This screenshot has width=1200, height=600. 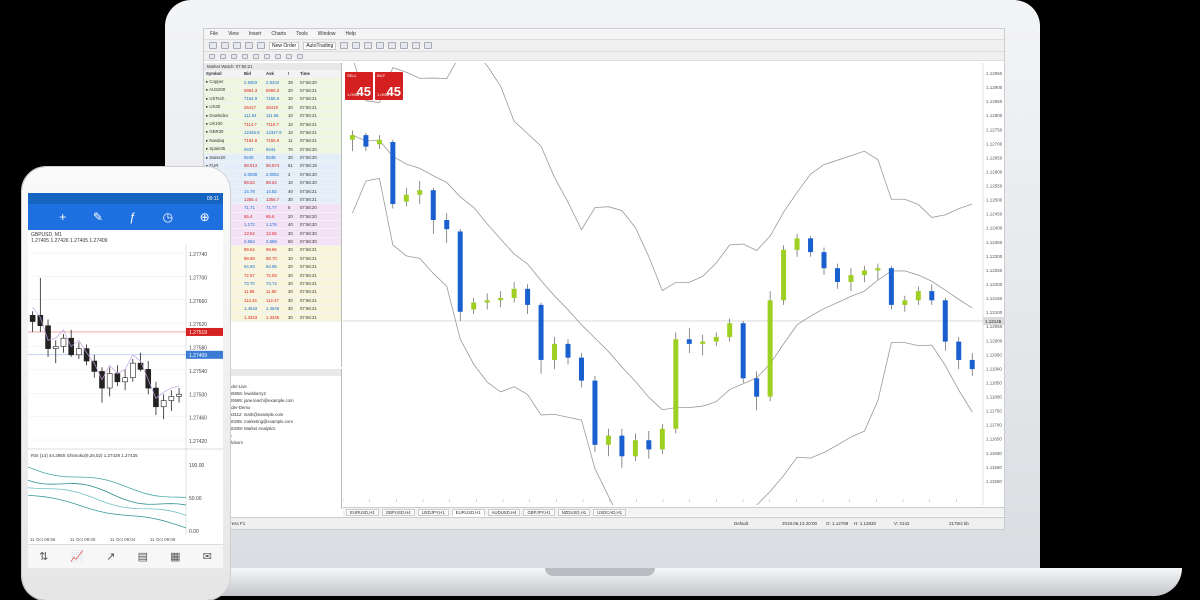 What do you see at coordinates (308, 225) in the screenshot?
I see `time-cell: 07:56:20` at bounding box center [308, 225].